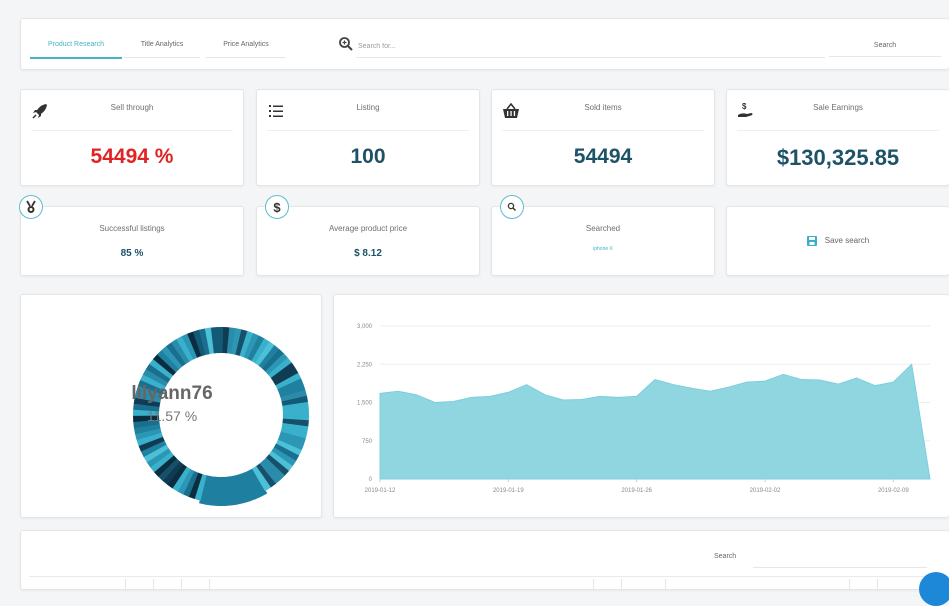  Describe the element at coordinates (380, 491) in the screenshot. I see `x-tick-label: 2019-01-12` at that location.